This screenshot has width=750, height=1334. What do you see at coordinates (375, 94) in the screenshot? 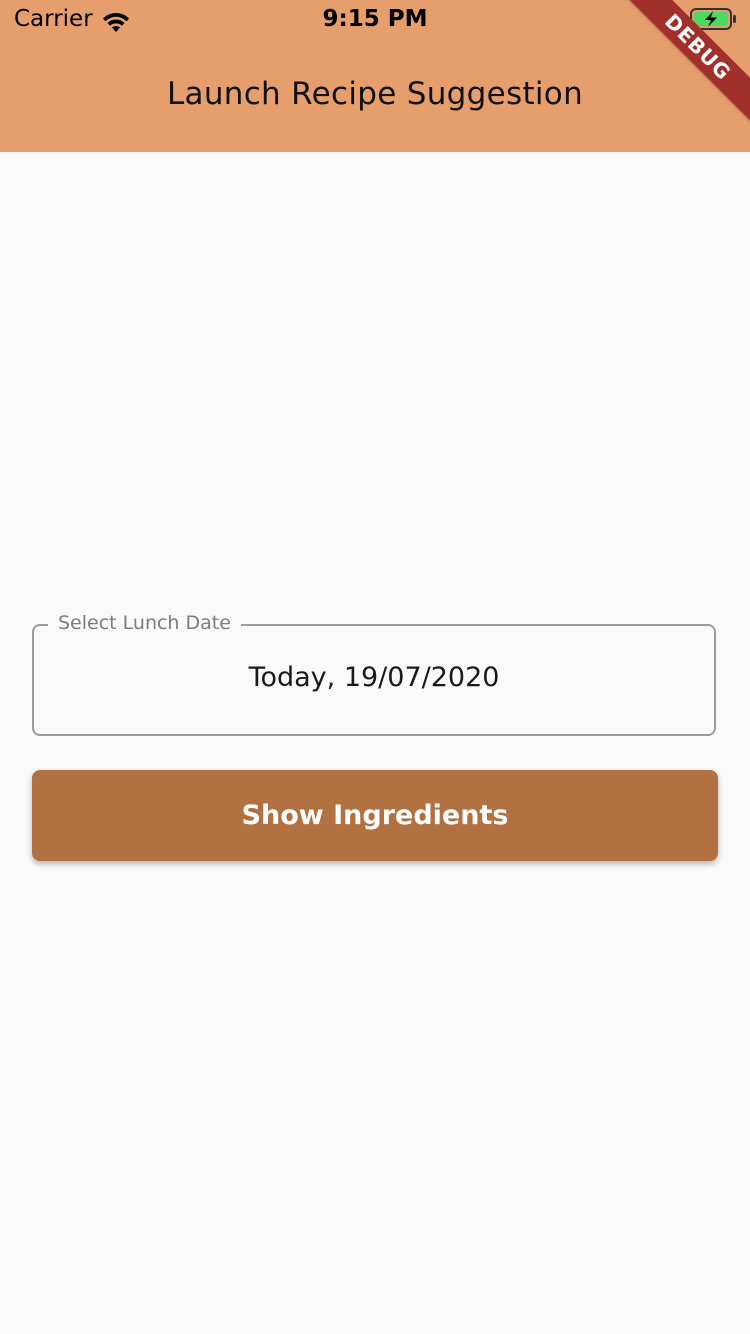
I see `page-title: Launch Recipe Suggestion` at bounding box center [375, 94].